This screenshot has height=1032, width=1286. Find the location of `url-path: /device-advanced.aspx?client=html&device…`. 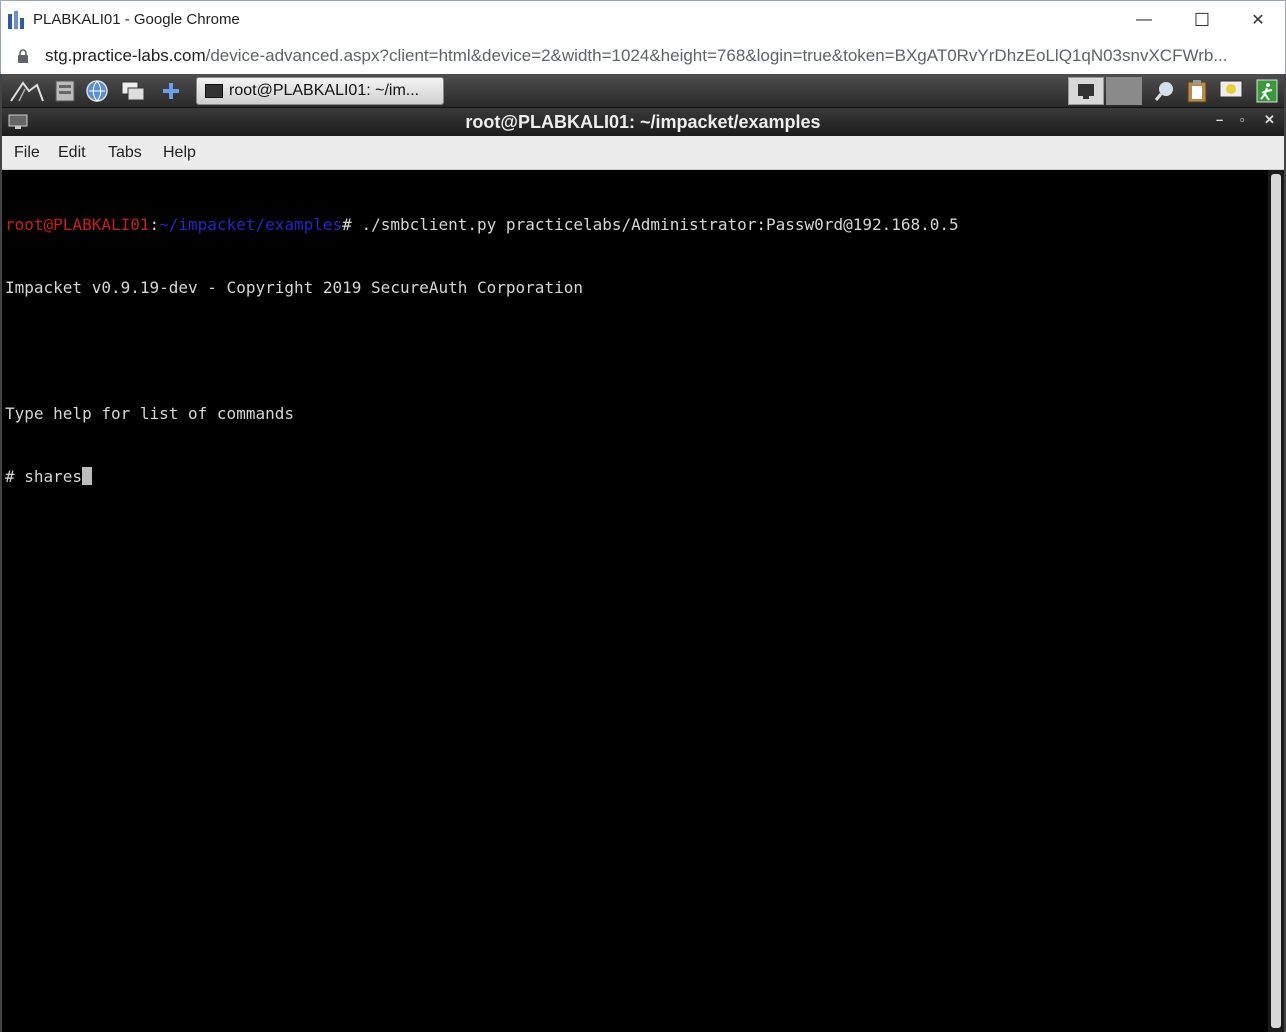

url-path: /device-advanced.aspx?client=html&device… is located at coordinates (716, 55).